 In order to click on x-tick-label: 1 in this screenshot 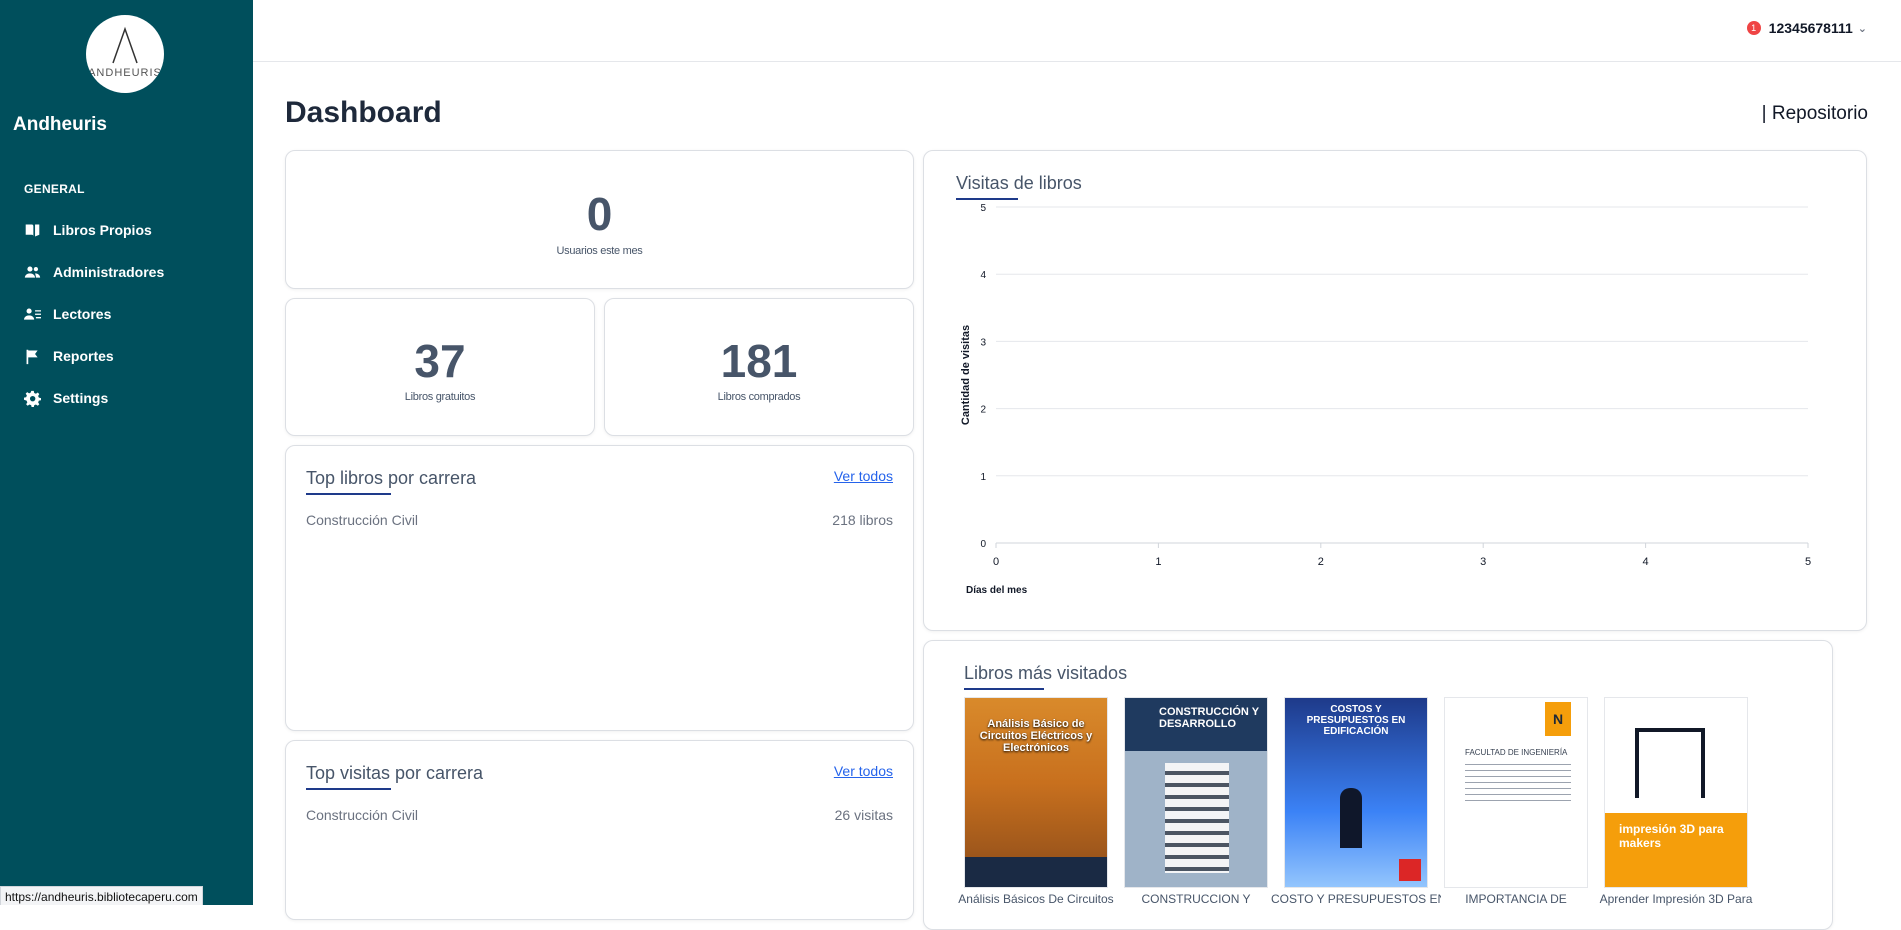, I will do `click(1158, 562)`.